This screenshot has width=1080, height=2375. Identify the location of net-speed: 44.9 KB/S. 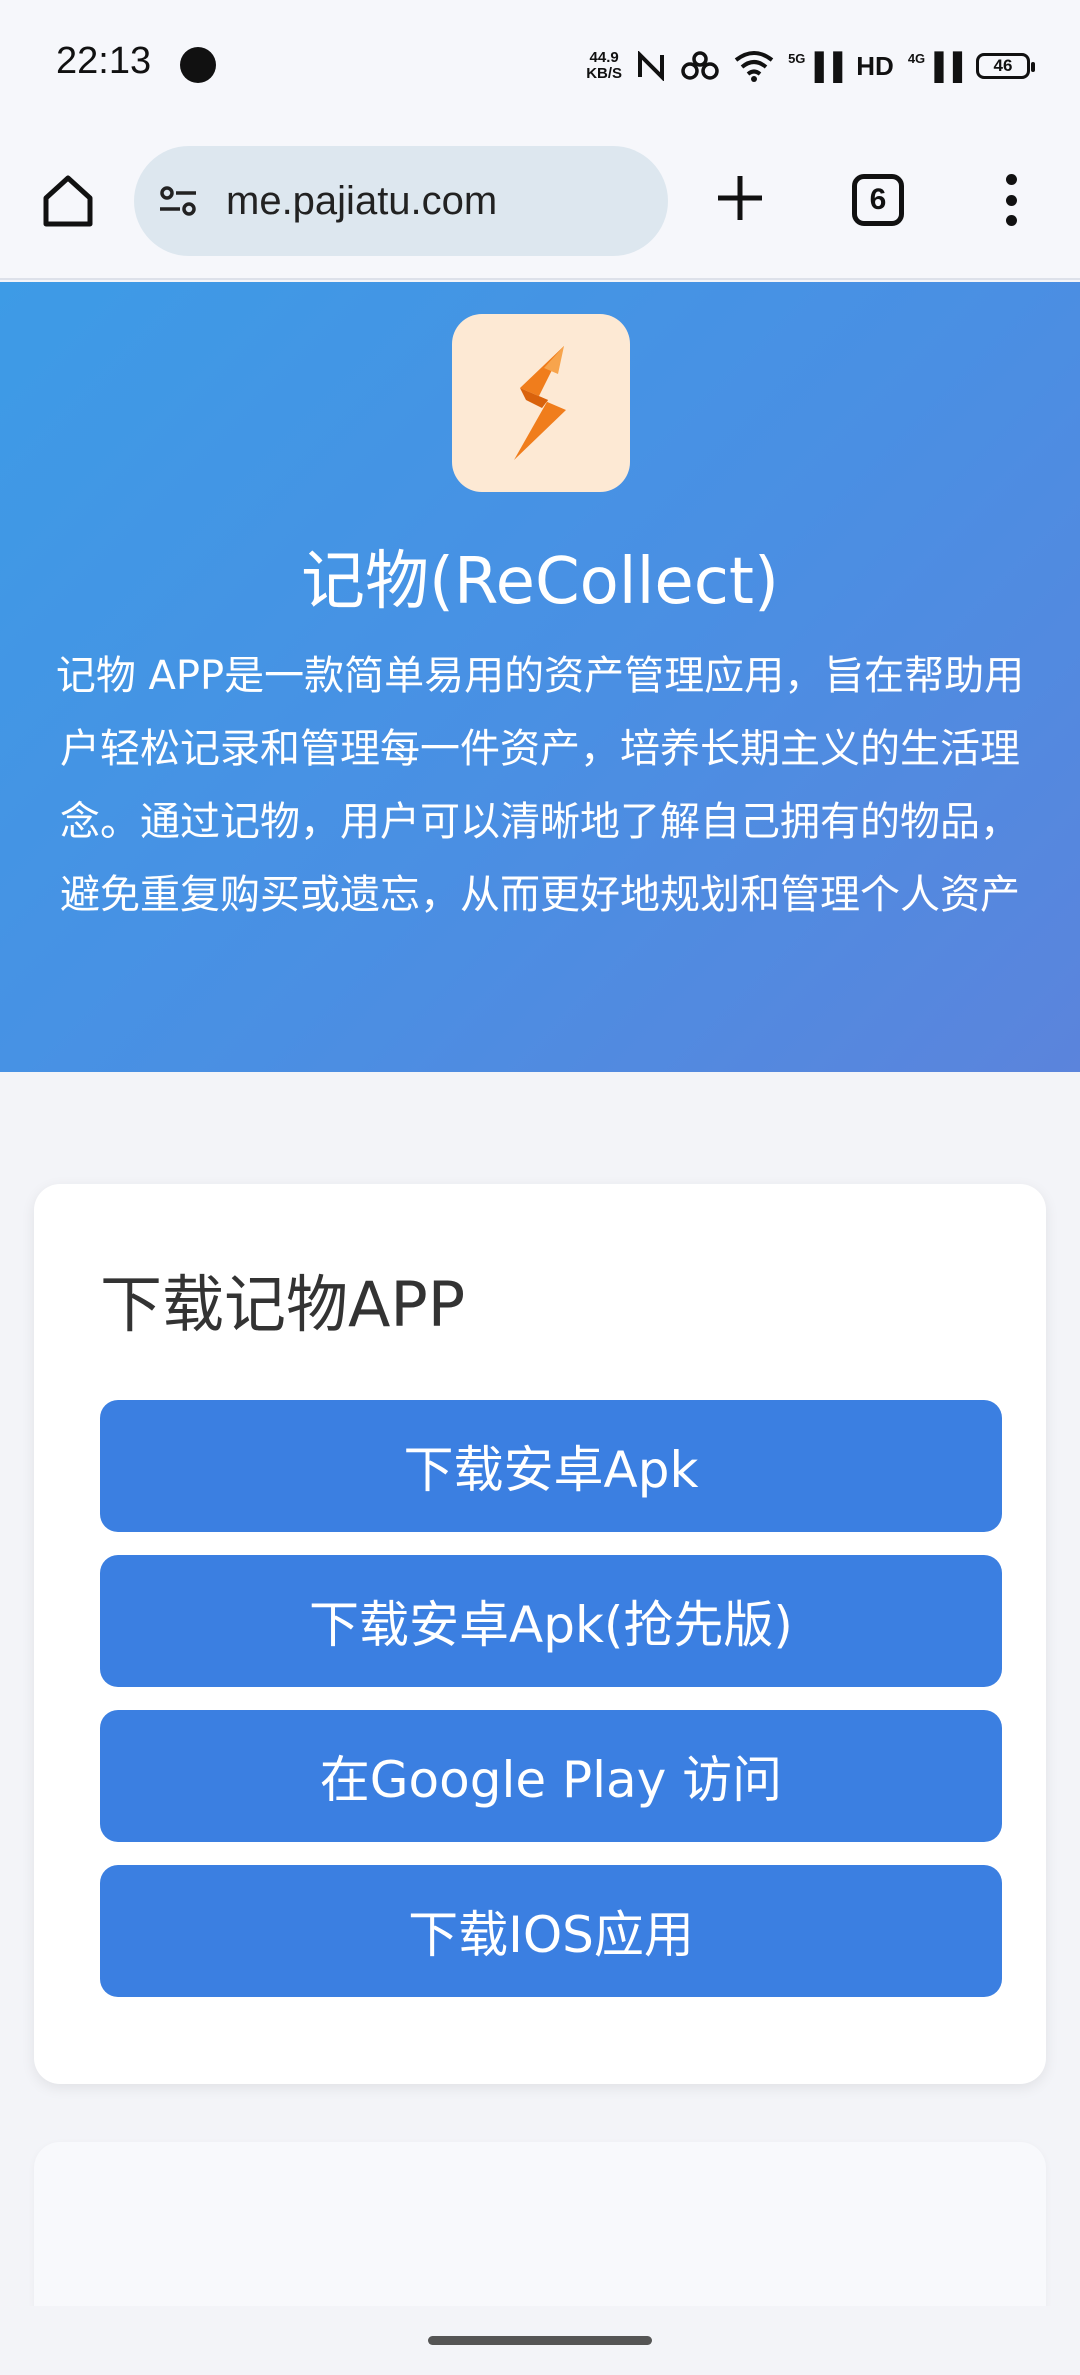
(604, 66).